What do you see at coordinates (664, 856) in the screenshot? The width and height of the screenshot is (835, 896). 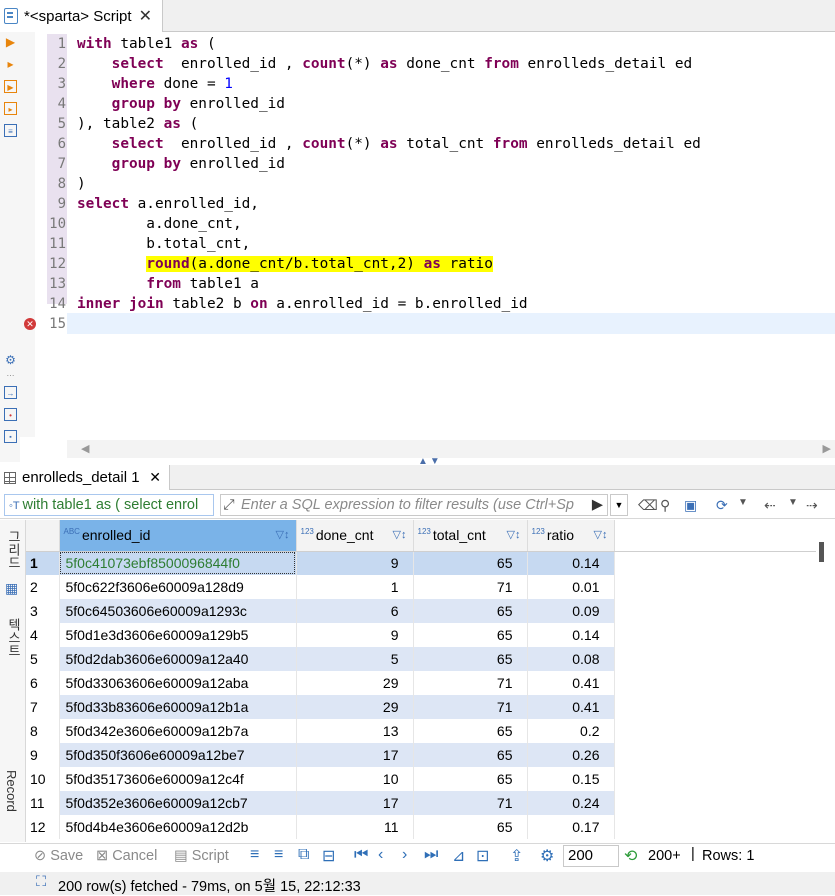 I see `fetch-more-button: 200+` at bounding box center [664, 856].